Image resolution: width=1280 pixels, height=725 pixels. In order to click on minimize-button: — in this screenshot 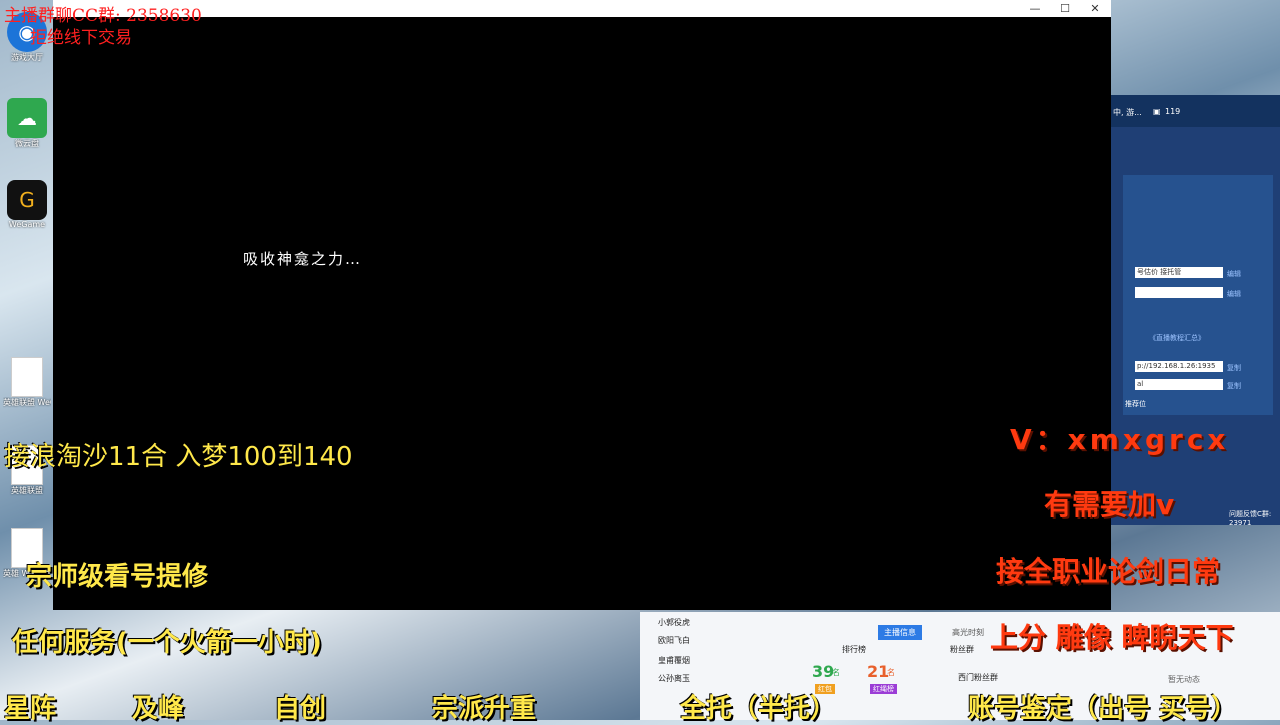, I will do `click(1035, 8)`.